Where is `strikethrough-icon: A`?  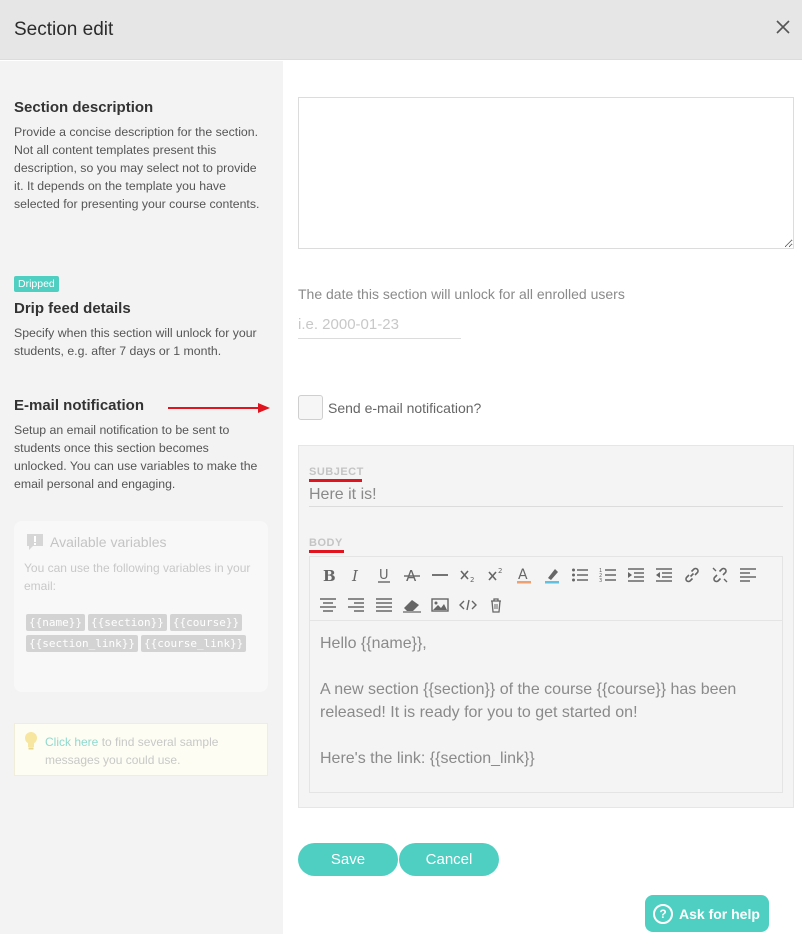
strikethrough-icon: A is located at coordinates (412, 575).